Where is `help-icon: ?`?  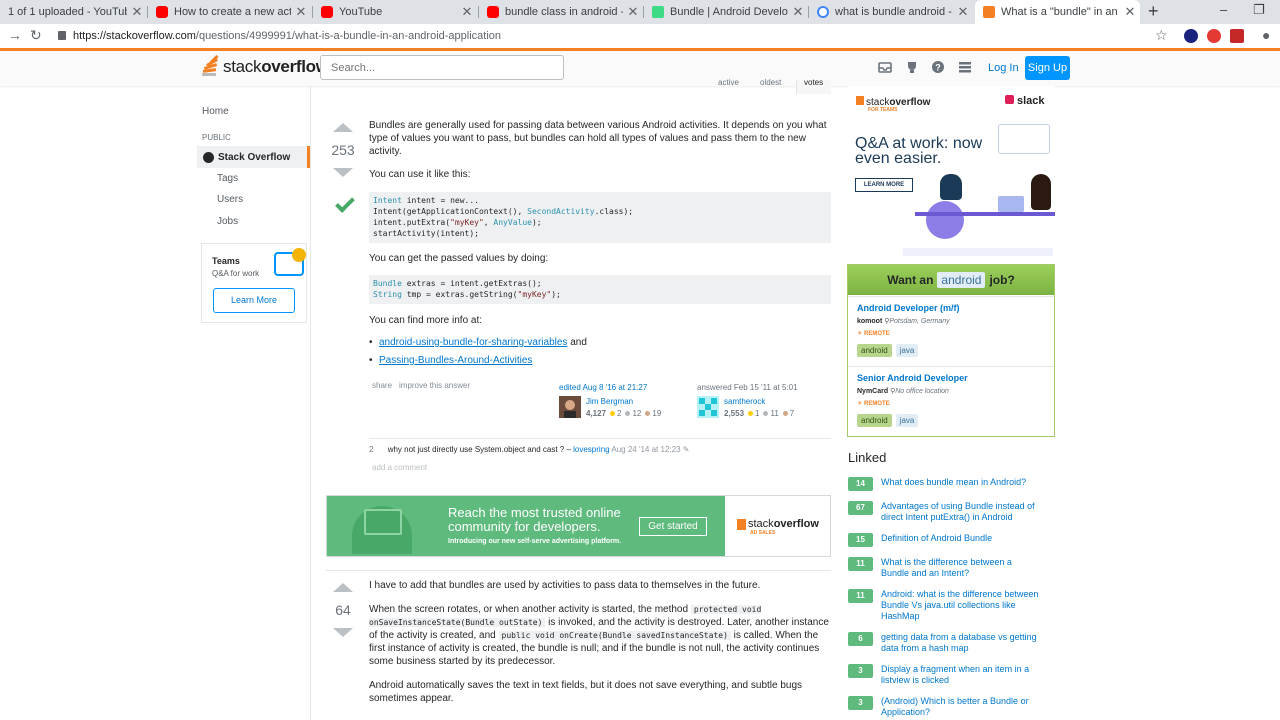
help-icon: ? is located at coordinates (938, 67).